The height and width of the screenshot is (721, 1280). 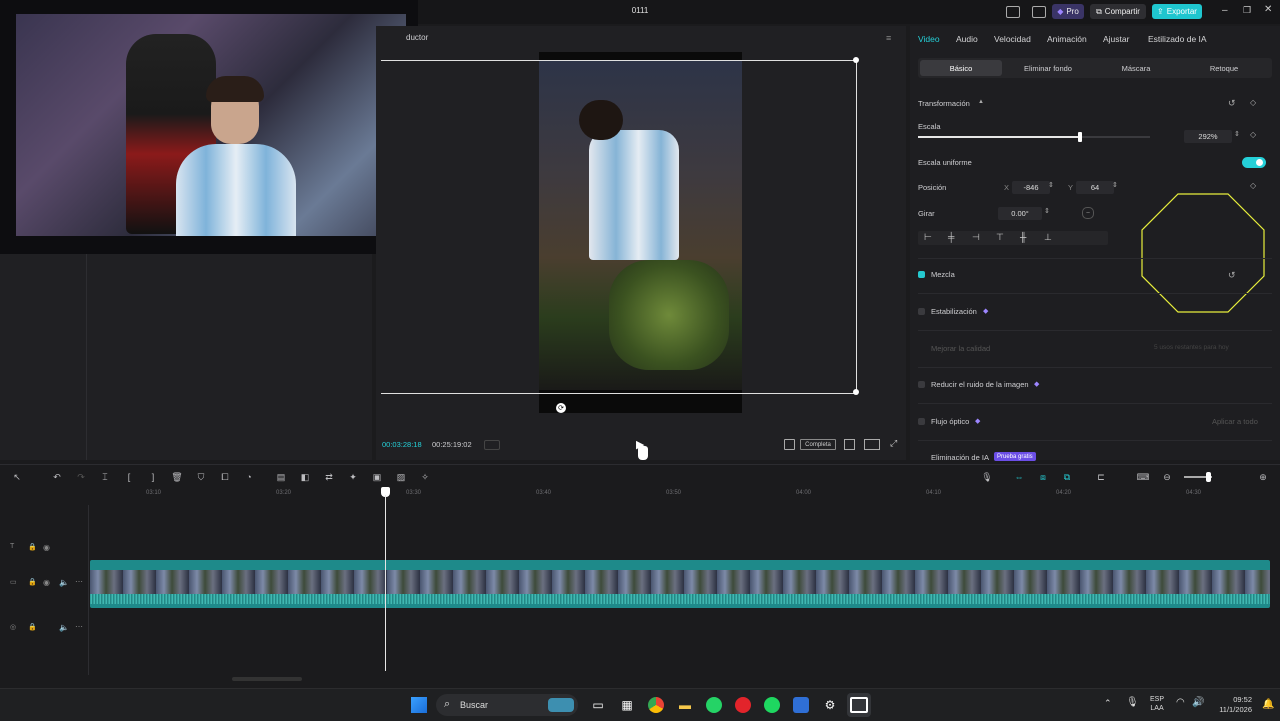 What do you see at coordinates (1095, 187) in the screenshot?
I see `position-y-input: 64` at bounding box center [1095, 187].